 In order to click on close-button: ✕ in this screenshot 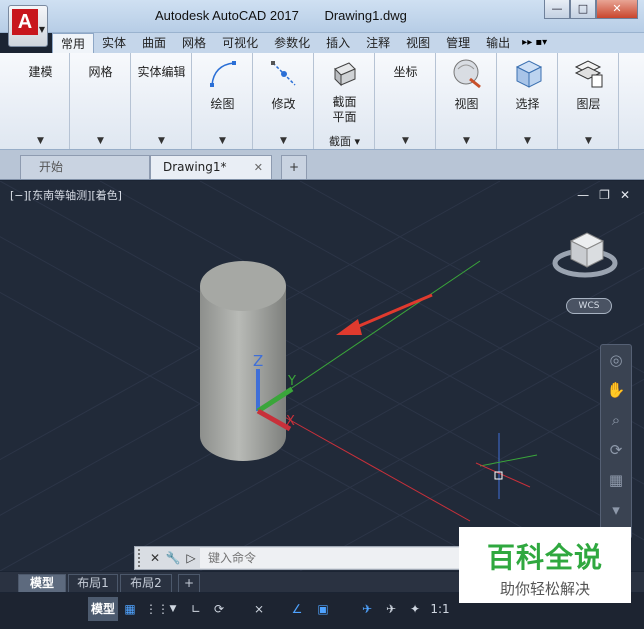, I will do `click(617, 9)`.